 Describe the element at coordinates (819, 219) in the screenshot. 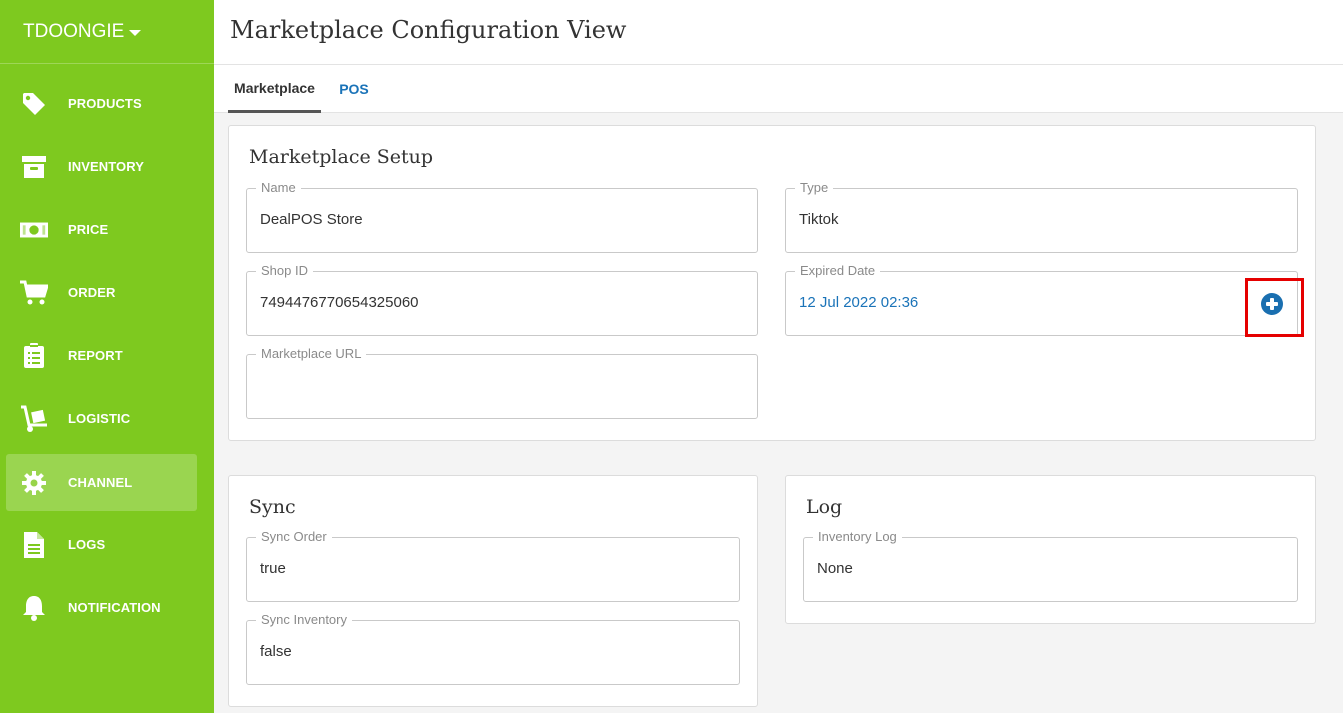

I see `field-value: Tiktok` at that location.